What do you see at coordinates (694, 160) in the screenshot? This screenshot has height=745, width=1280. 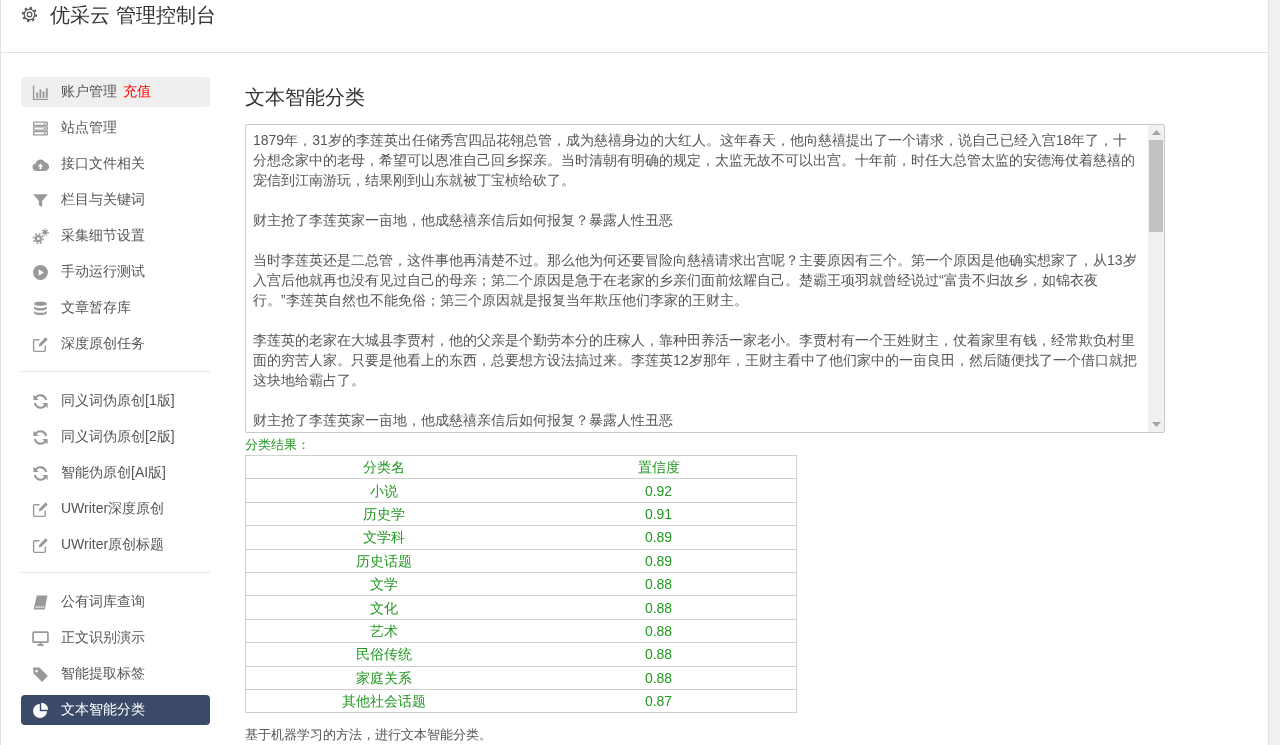 I see `paragraph-text: 1879年，31岁的李莲英出任储秀宫四品花翎总管，成为慈禧身边的大红人。这年春天，他向慈禧提出了一个请求，说自己已经入宫18年了，十分想念家中的老母，希望可以恩准自己回乡探亲。当时清朝有明确的规定，太监无故不可以出宫。十年前，时任大总管太监的安德海仗着慈禧的宠信到江南游玩，结果刚到山东就被丁宝桢给砍了。` at bounding box center [694, 160].